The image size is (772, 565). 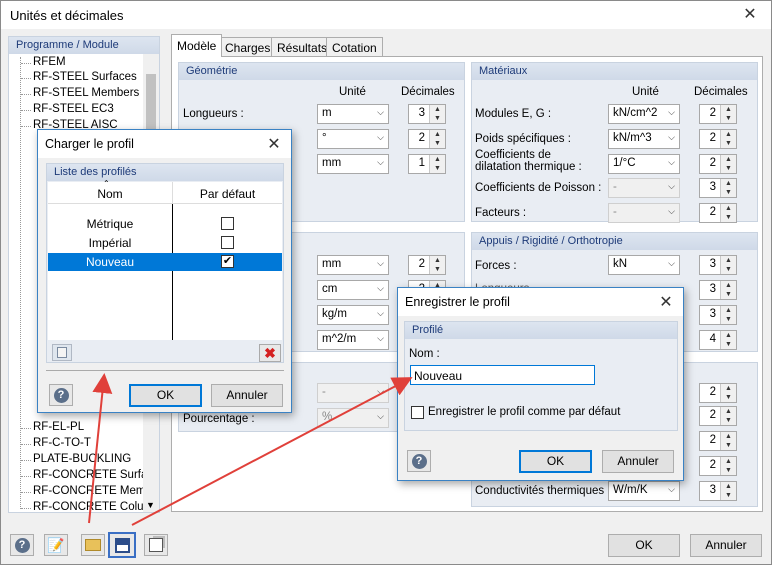 I want to click on section-unit-select-3: kg/m ⌵, so click(x=353, y=315).